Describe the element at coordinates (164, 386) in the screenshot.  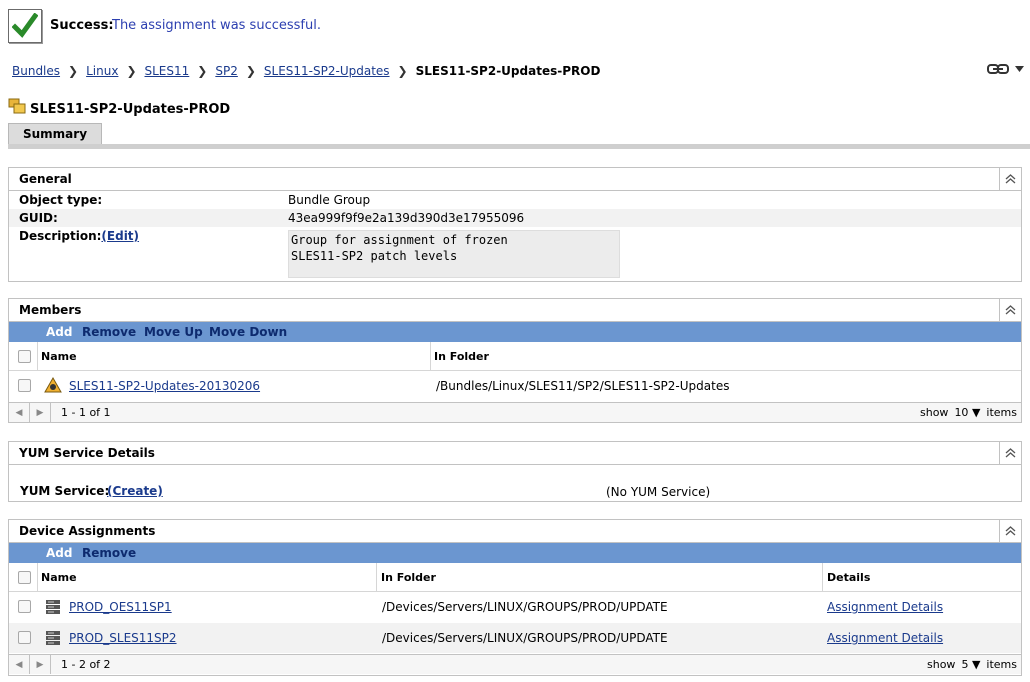
I see `member-name-link: SLES11-SP2-Updates-20130206` at that location.